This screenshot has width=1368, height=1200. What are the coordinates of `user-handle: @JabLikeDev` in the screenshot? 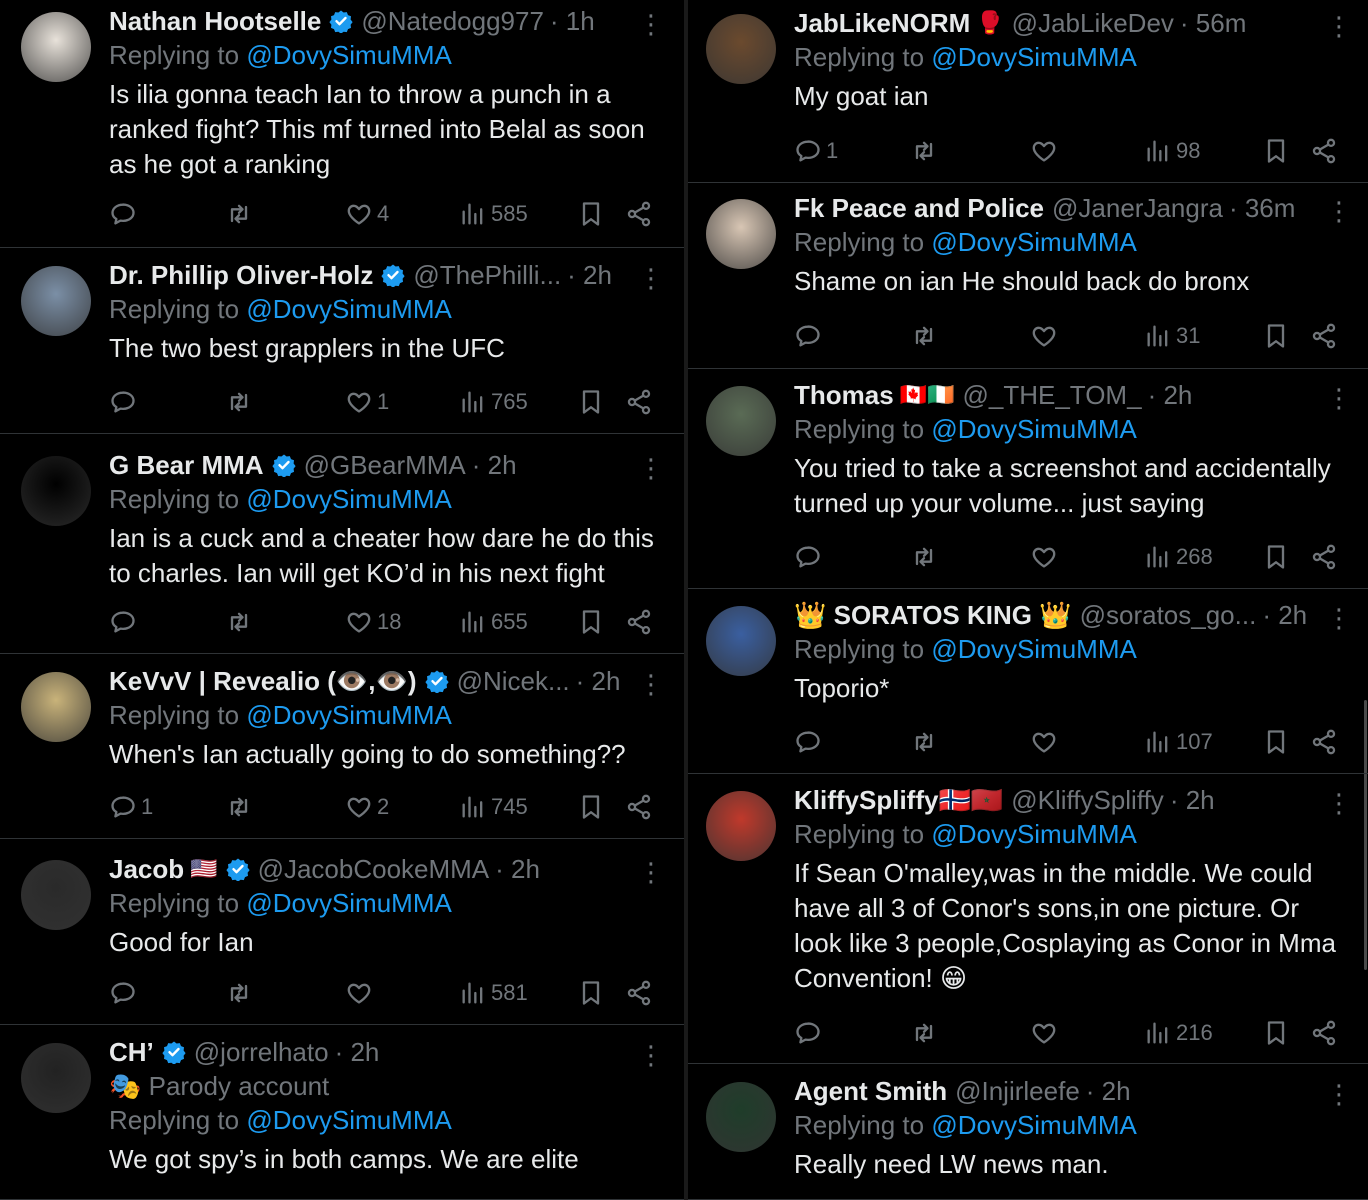 It's located at (1093, 23).